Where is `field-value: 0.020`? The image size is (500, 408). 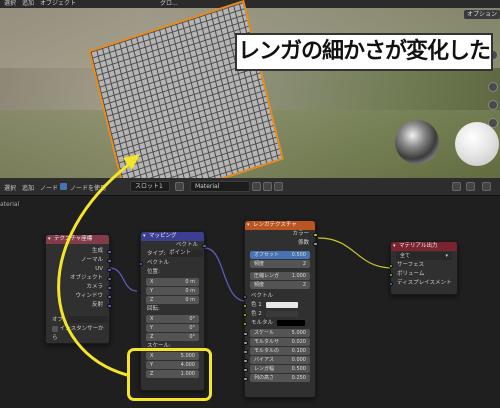
field-value: 0.020 is located at coordinates (298, 342).